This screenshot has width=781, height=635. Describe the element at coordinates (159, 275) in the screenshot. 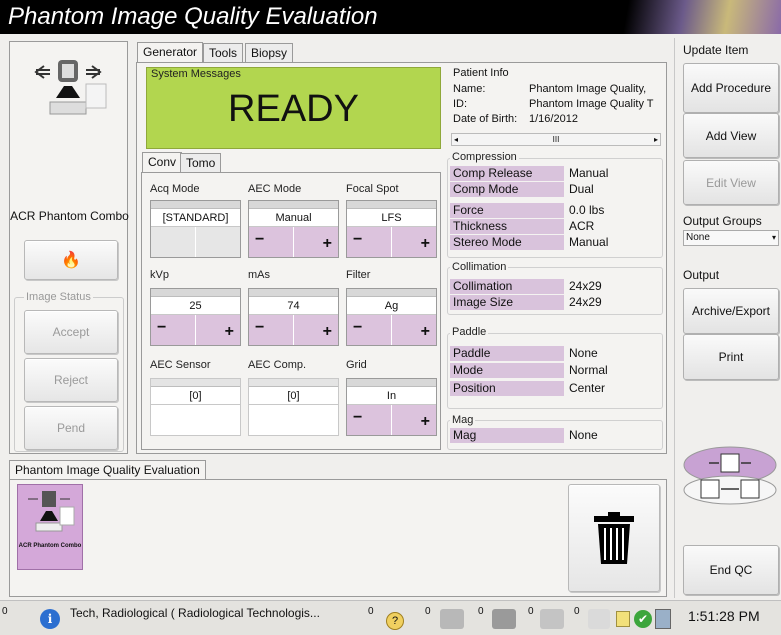

I see `kvp-label: kVp` at that location.